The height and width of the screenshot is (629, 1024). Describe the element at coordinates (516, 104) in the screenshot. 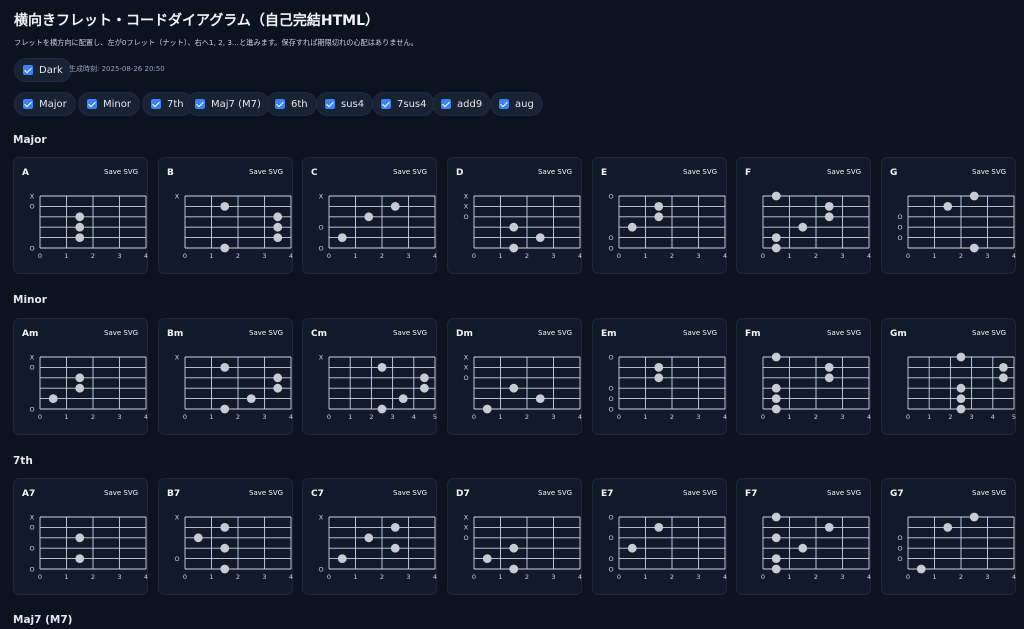

I see `filter-aug: aug` at that location.